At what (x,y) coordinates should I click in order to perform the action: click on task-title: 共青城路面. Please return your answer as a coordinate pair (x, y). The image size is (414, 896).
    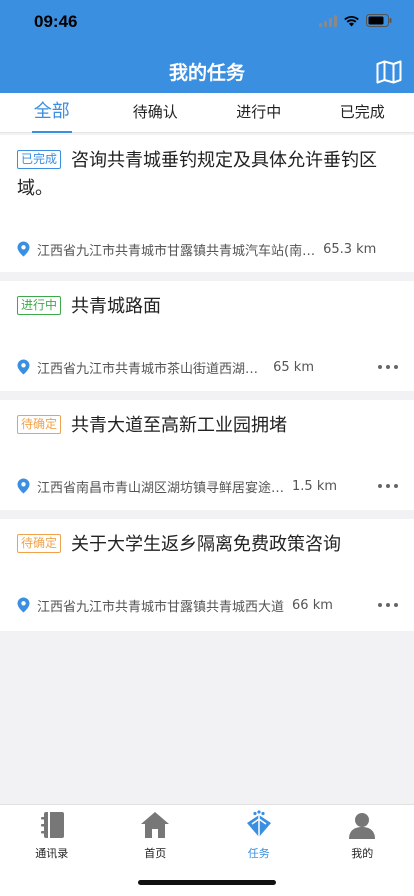
    Looking at the image, I should click on (116, 306).